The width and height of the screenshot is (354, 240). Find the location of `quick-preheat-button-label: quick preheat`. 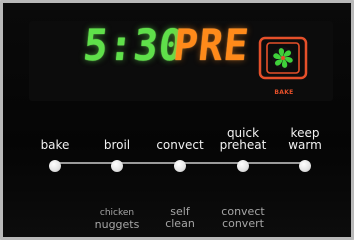

quick-preheat-button-label: quick preheat is located at coordinates (243, 139).